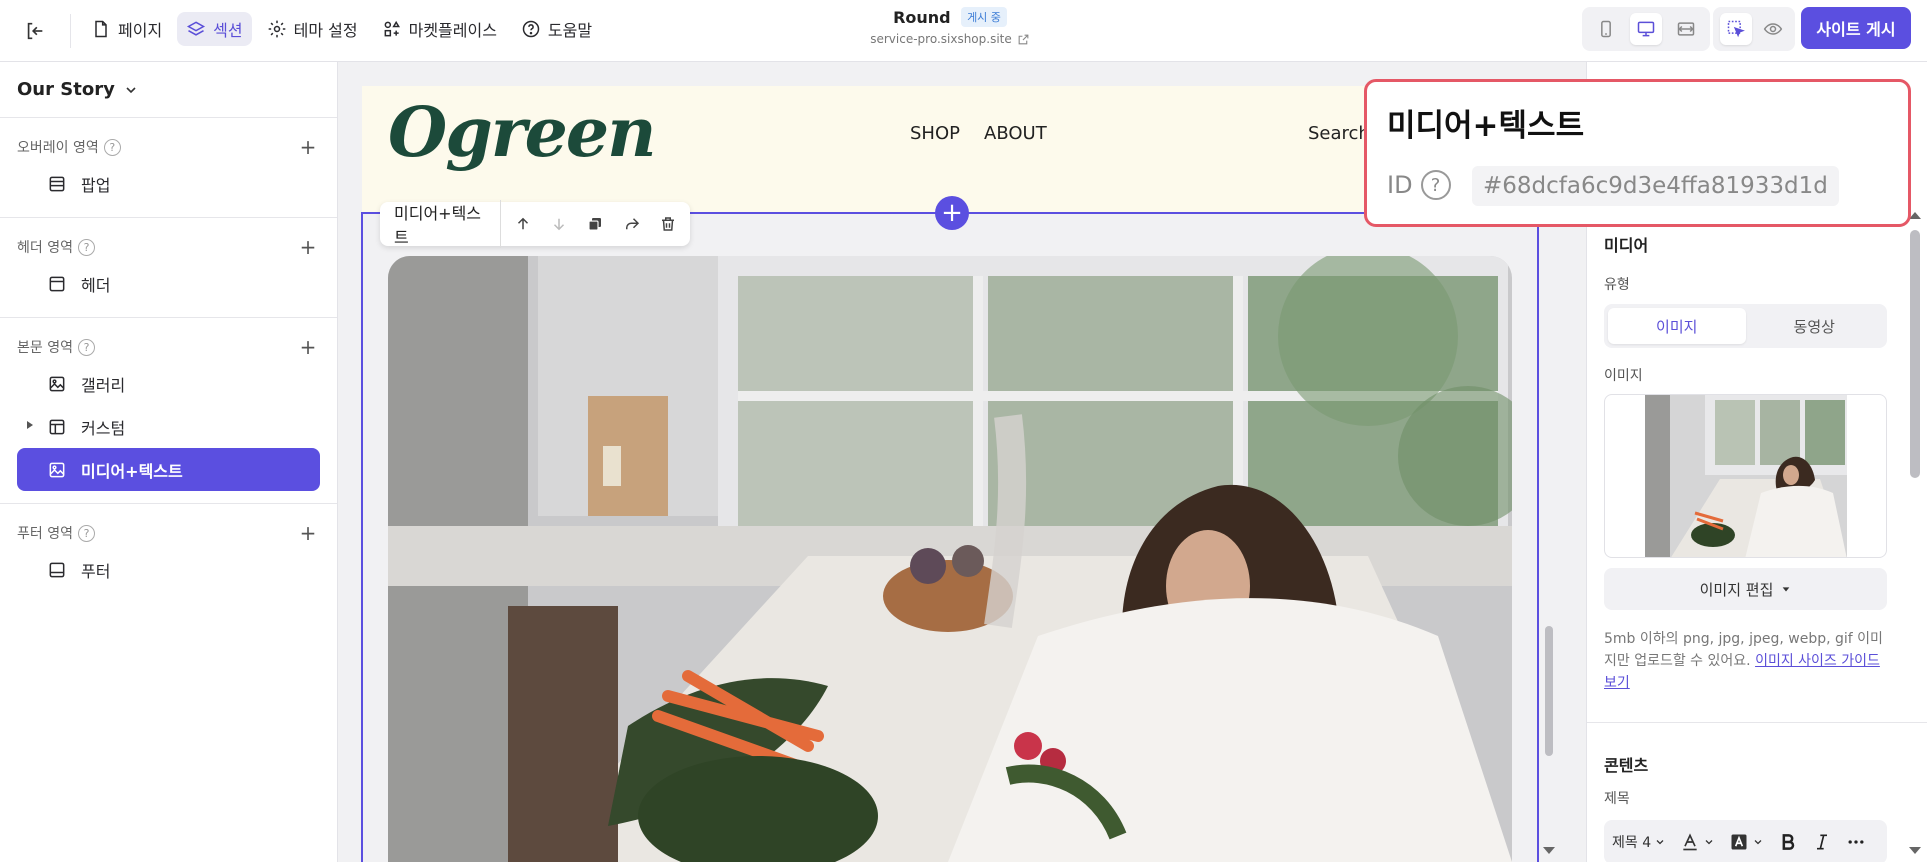 Image resolution: width=1927 pixels, height=862 pixels. Describe the element at coordinates (35, 31) in the screenshot. I see `exit-icon` at that location.